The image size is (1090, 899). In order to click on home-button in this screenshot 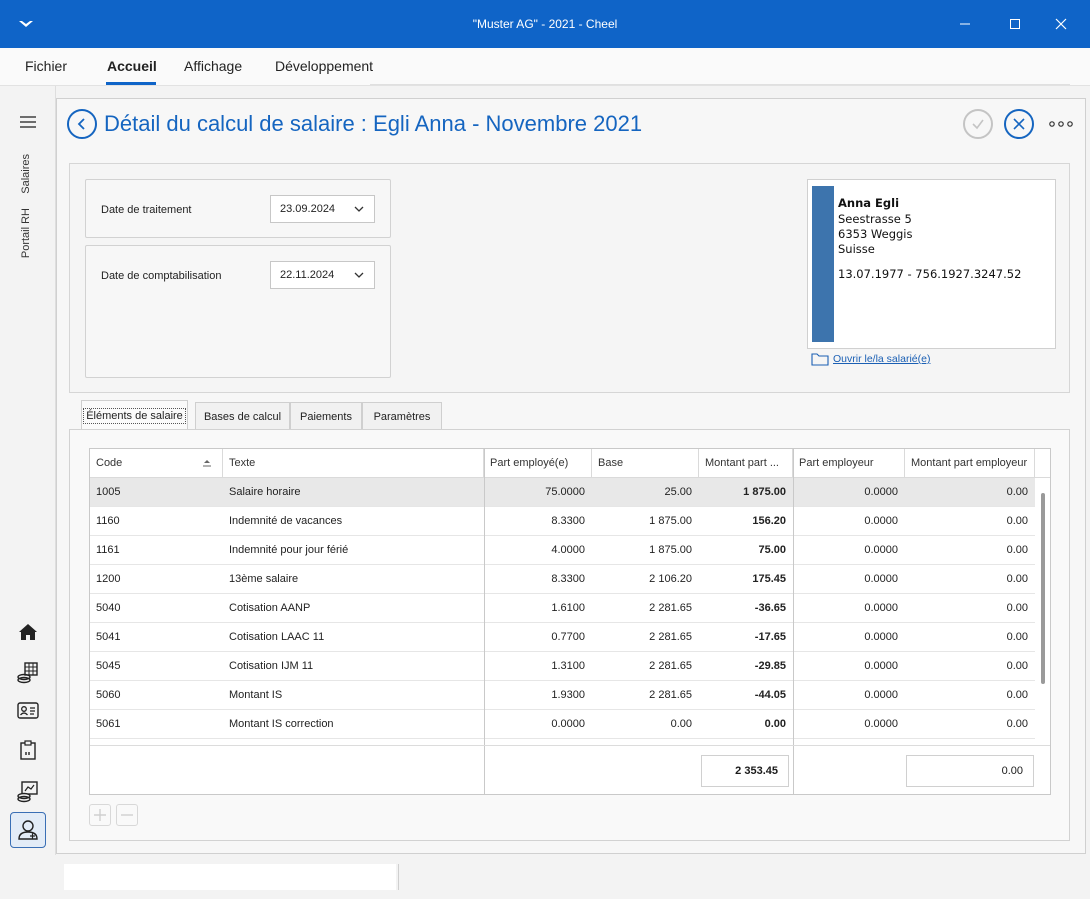, I will do `click(28, 632)`.